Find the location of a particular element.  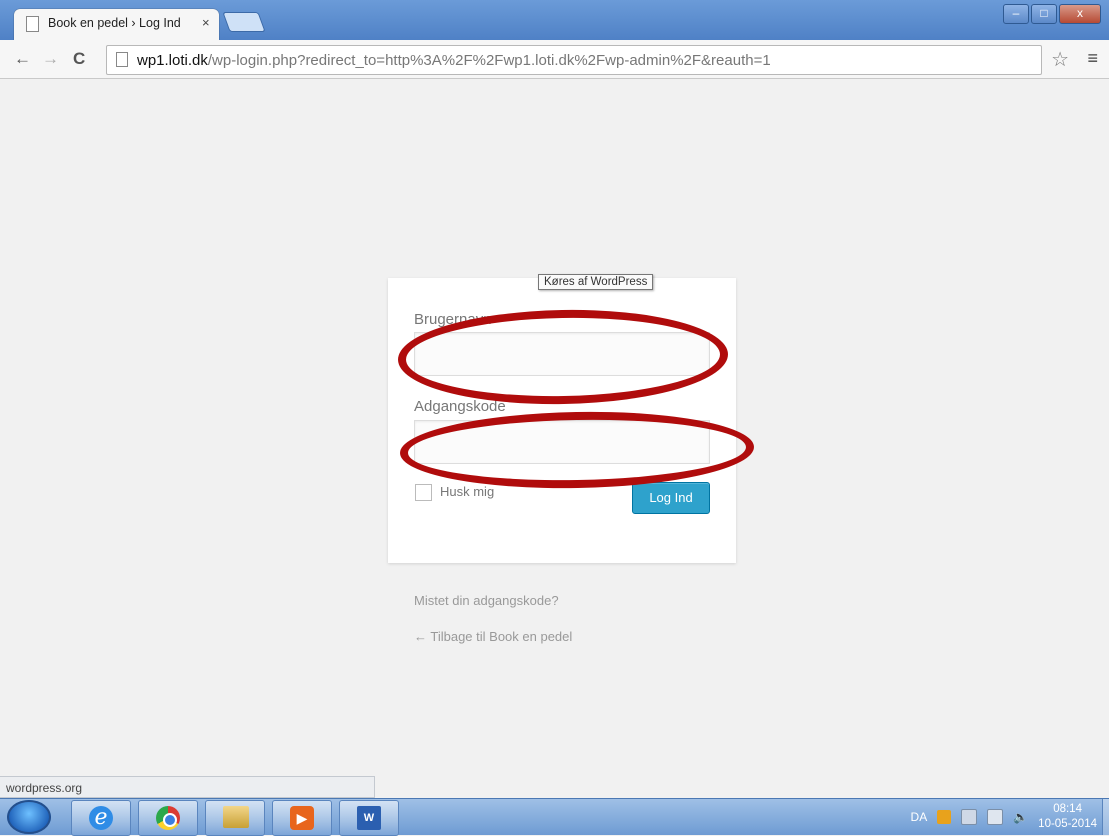

show-desktop-button is located at coordinates (1105, 817).